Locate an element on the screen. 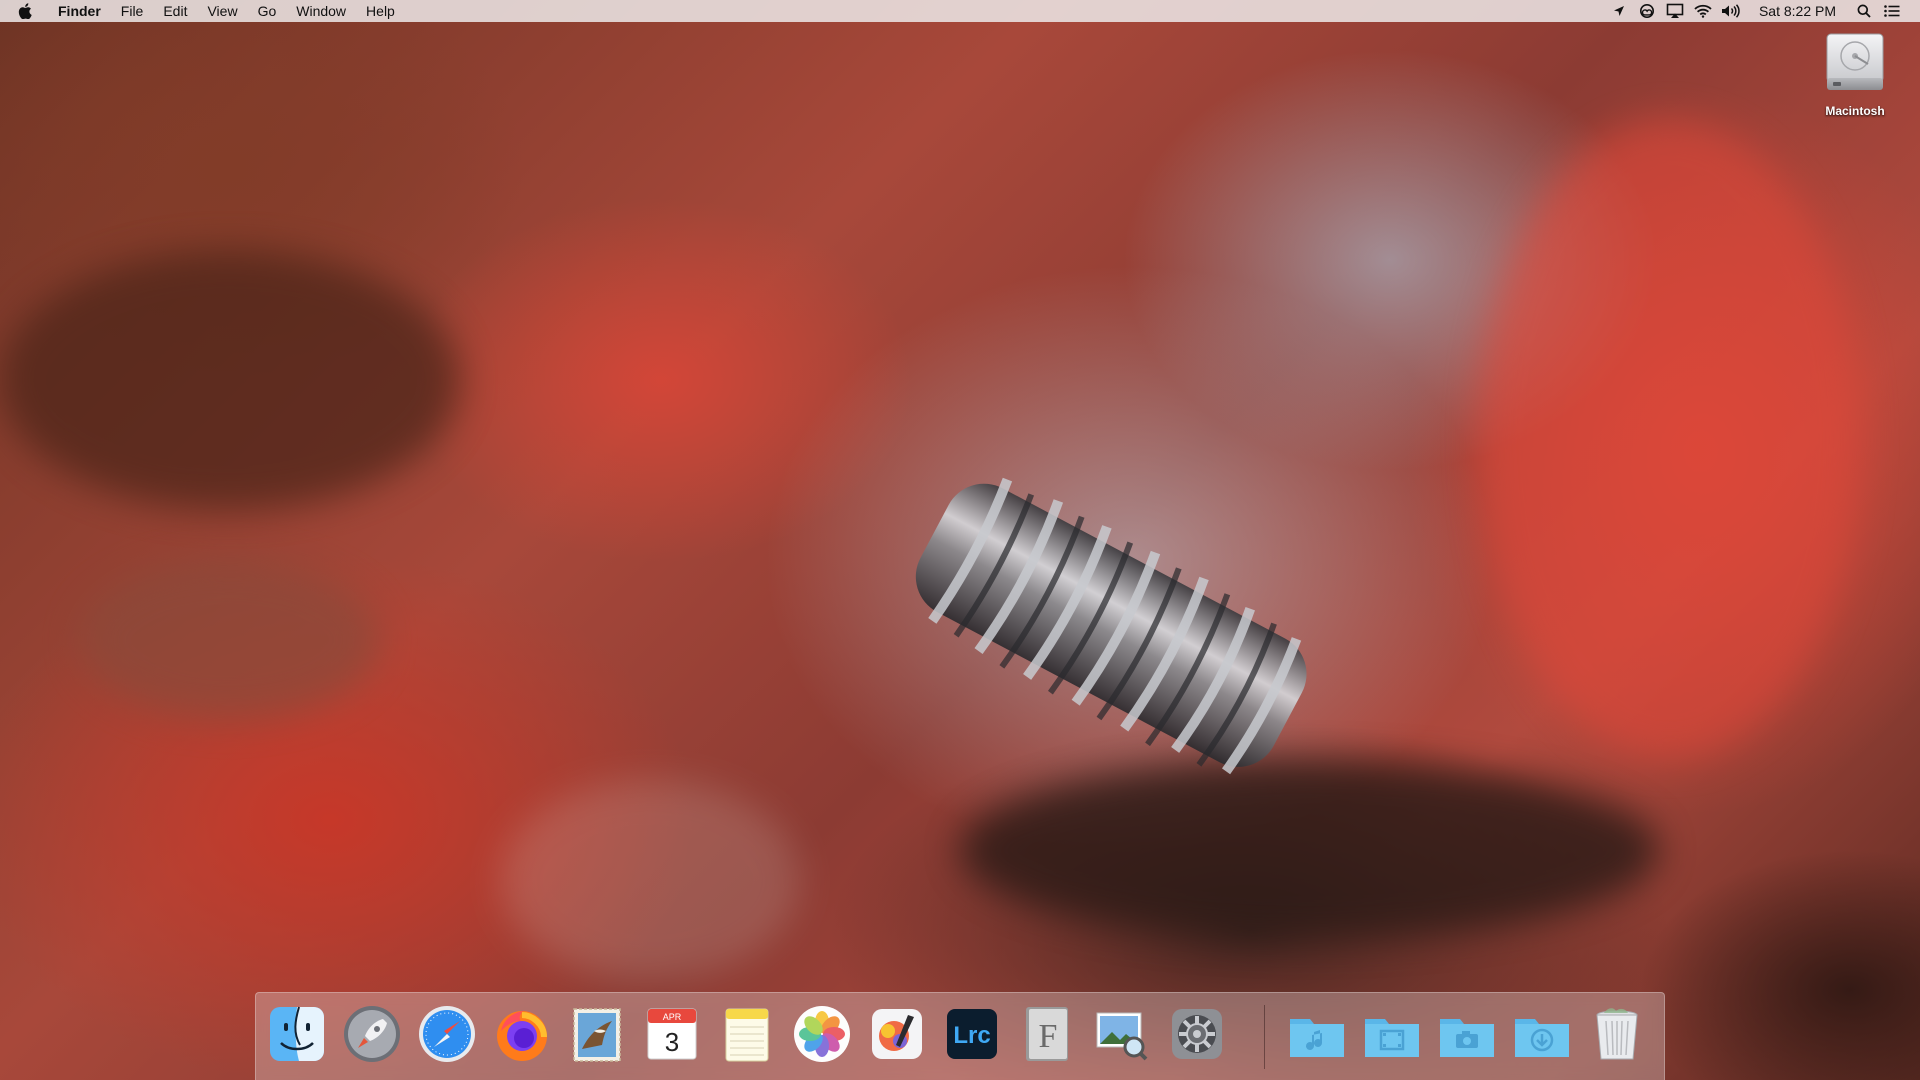 Image resolution: width=1920 pixels, height=1080 pixels. dock-item-preview is located at coordinates (1122, 1035).